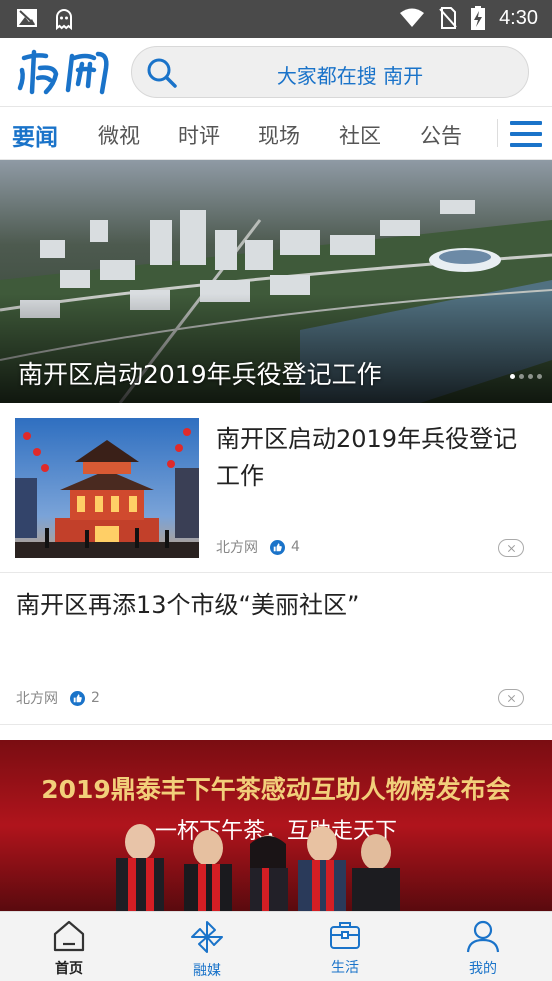 Image resolution: width=552 pixels, height=981 pixels. I want to click on news-meta: 北方网 2, so click(58, 698).